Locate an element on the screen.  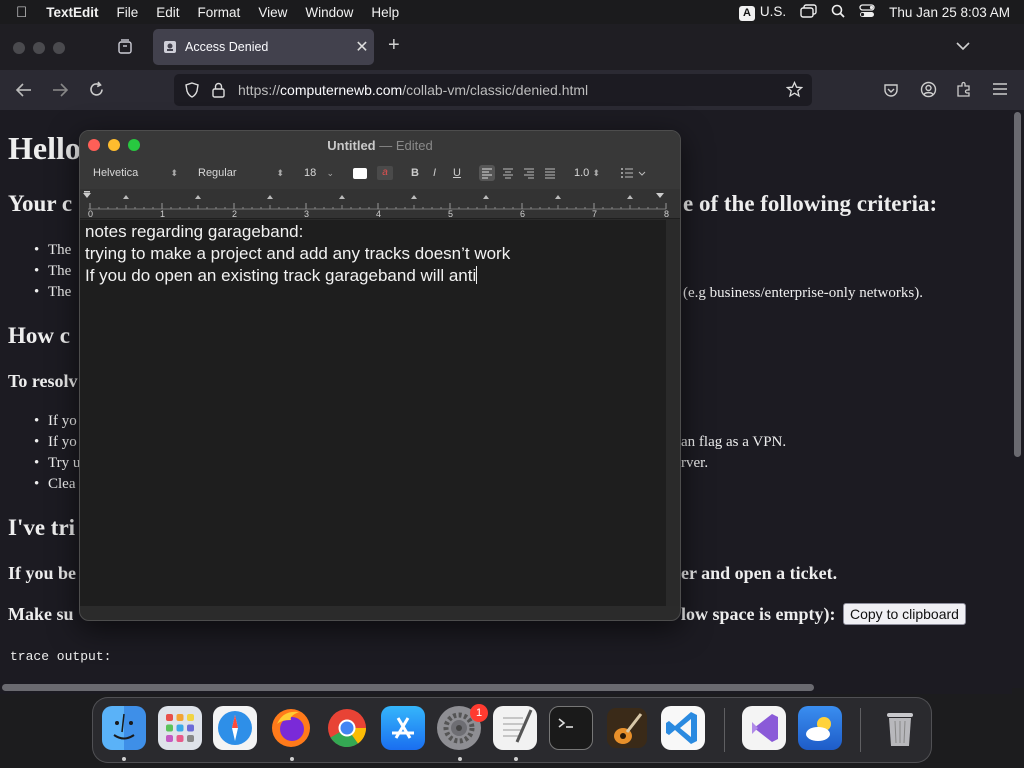
text-cursor is located at coordinates (477, 275).